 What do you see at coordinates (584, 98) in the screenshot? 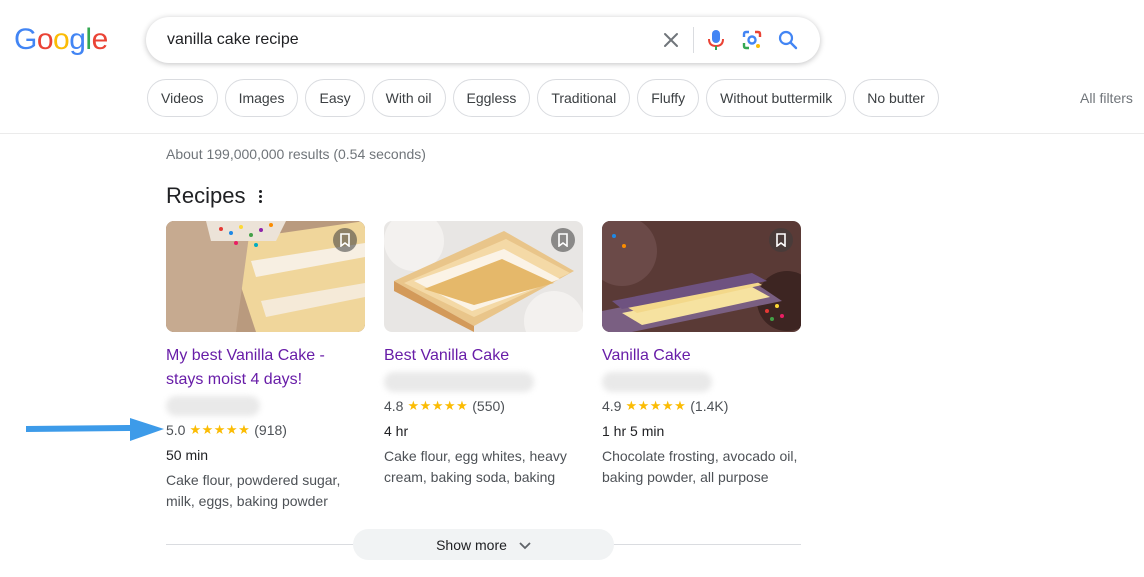
I see `chip-traditional: Traditional` at bounding box center [584, 98].